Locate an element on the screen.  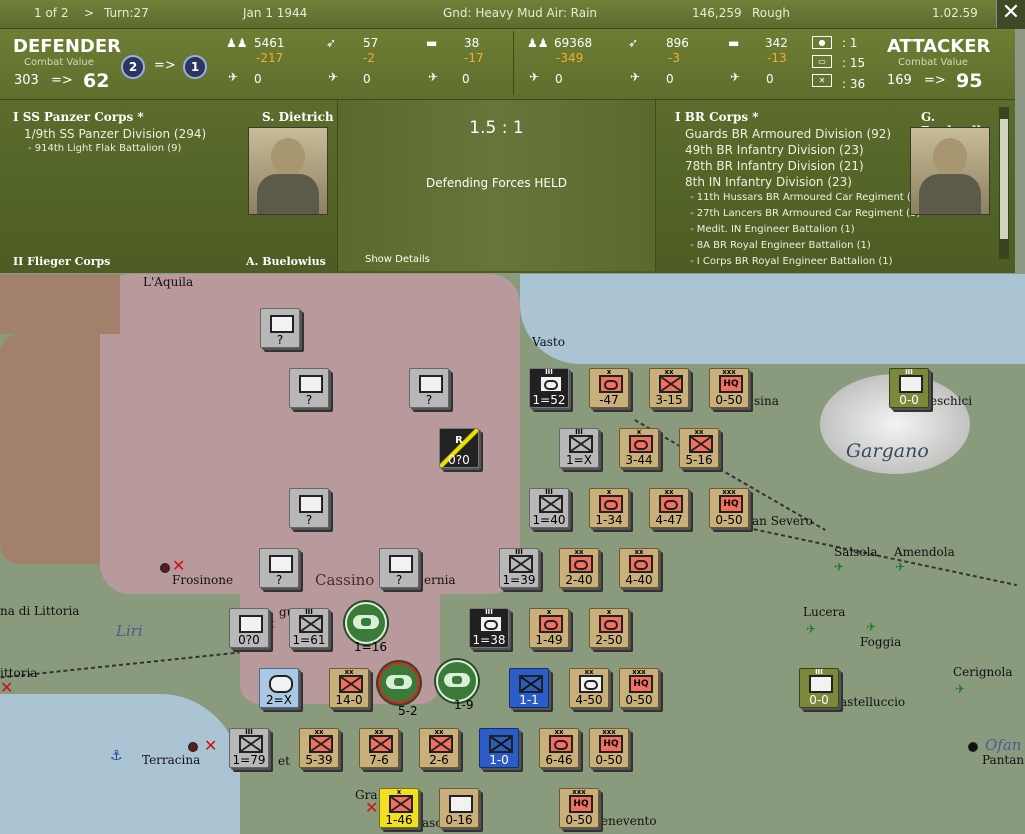
german-armor-counter: III 1=52 is located at coordinates (549, 388).